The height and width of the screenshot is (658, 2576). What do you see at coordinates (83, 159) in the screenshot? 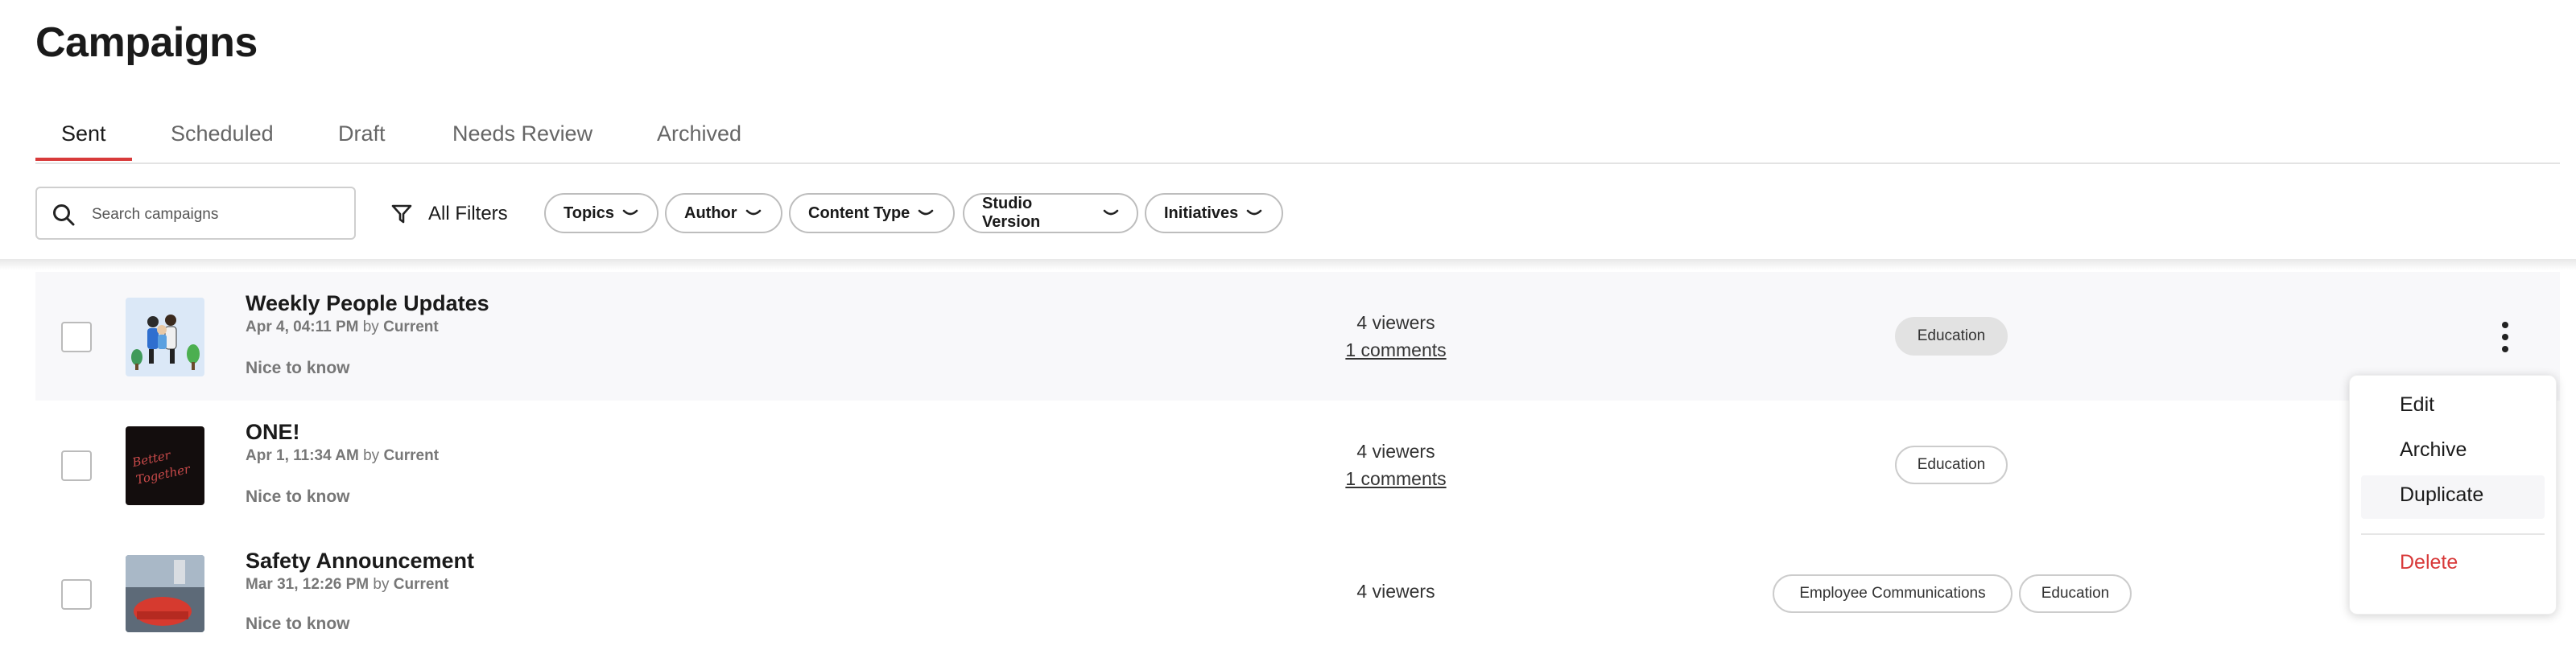
I see `active-tab-indicator` at bounding box center [83, 159].